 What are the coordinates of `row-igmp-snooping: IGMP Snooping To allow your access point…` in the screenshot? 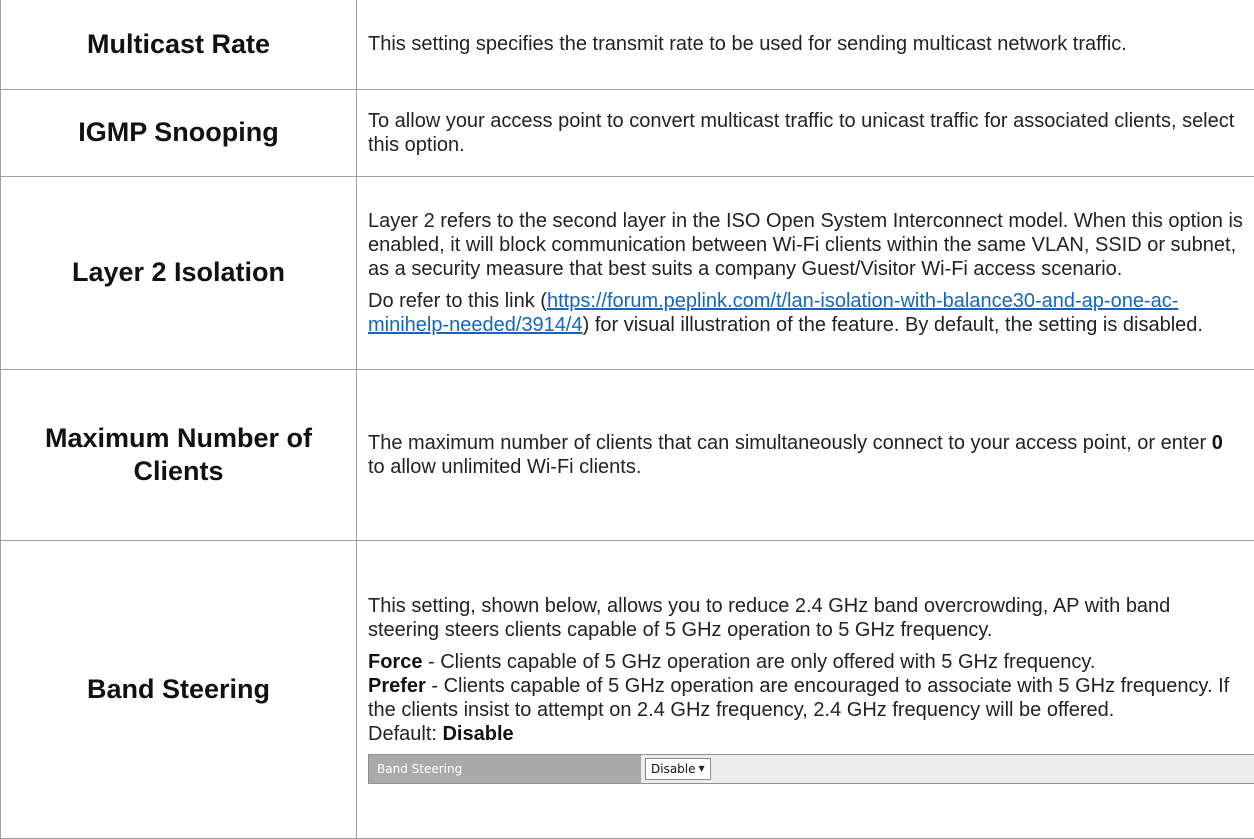 It's located at (627, 132).